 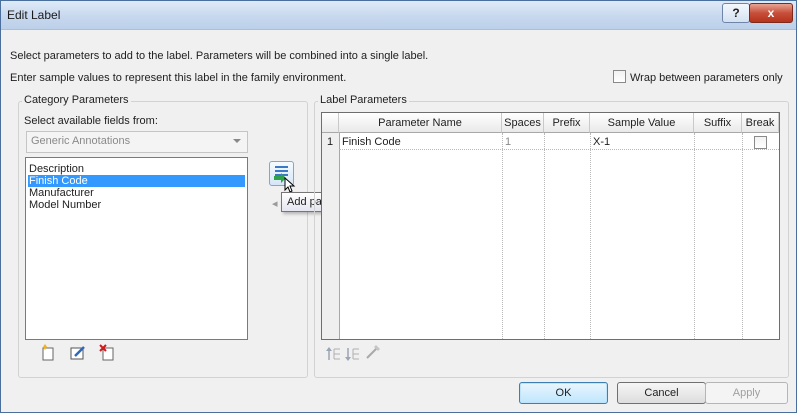 What do you see at coordinates (771, 13) in the screenshot?
I see `close-button: x` at bounding box center [771, 13].